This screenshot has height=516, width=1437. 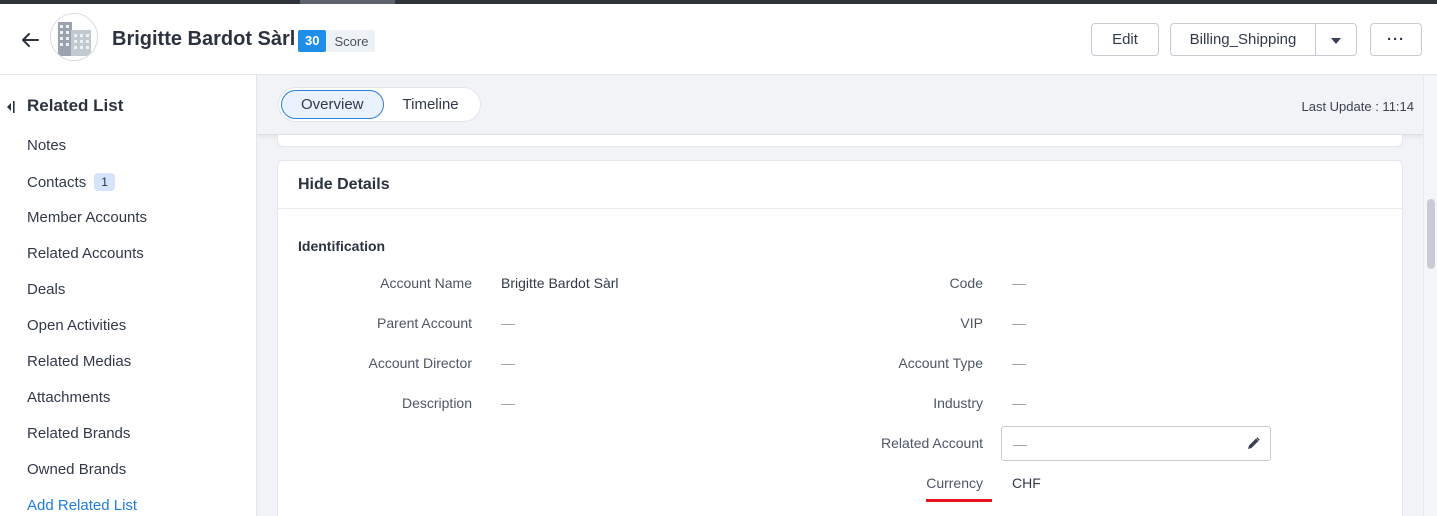 I want to click on sidebar-item-label: Owned Brands, so click(x=77, y=469).